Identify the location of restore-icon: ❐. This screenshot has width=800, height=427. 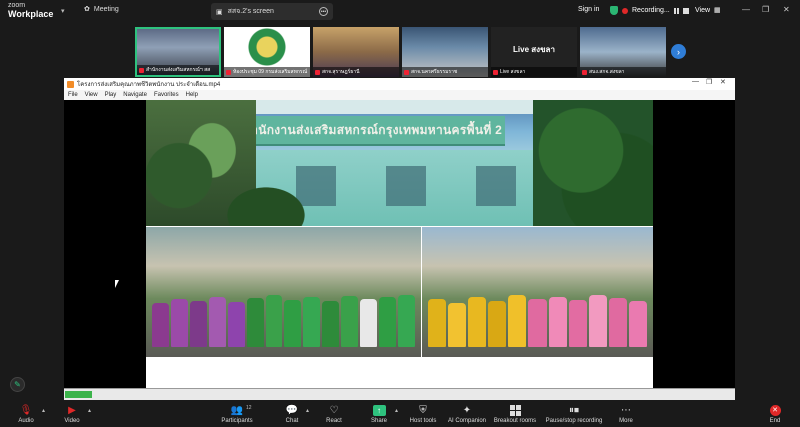
(765, 9).